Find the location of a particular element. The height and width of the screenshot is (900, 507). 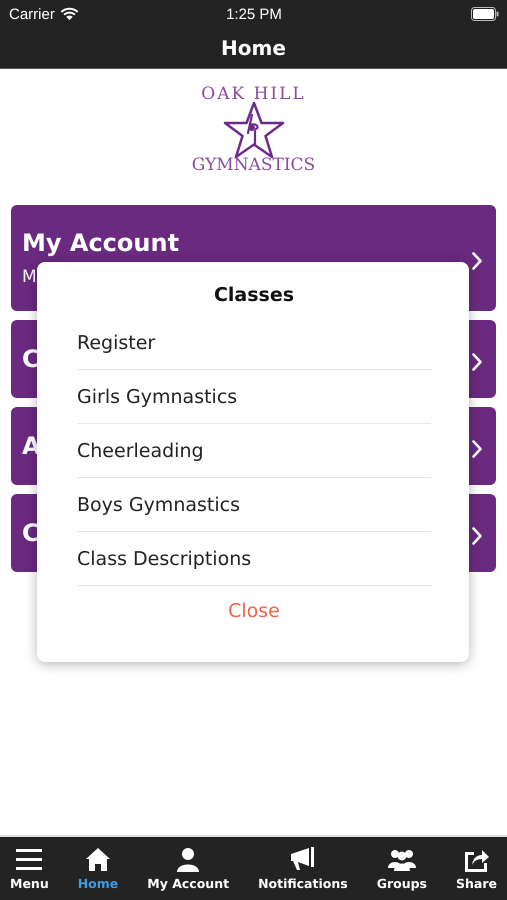

carrier-label: Carrier is located at coordinates (32, 14).